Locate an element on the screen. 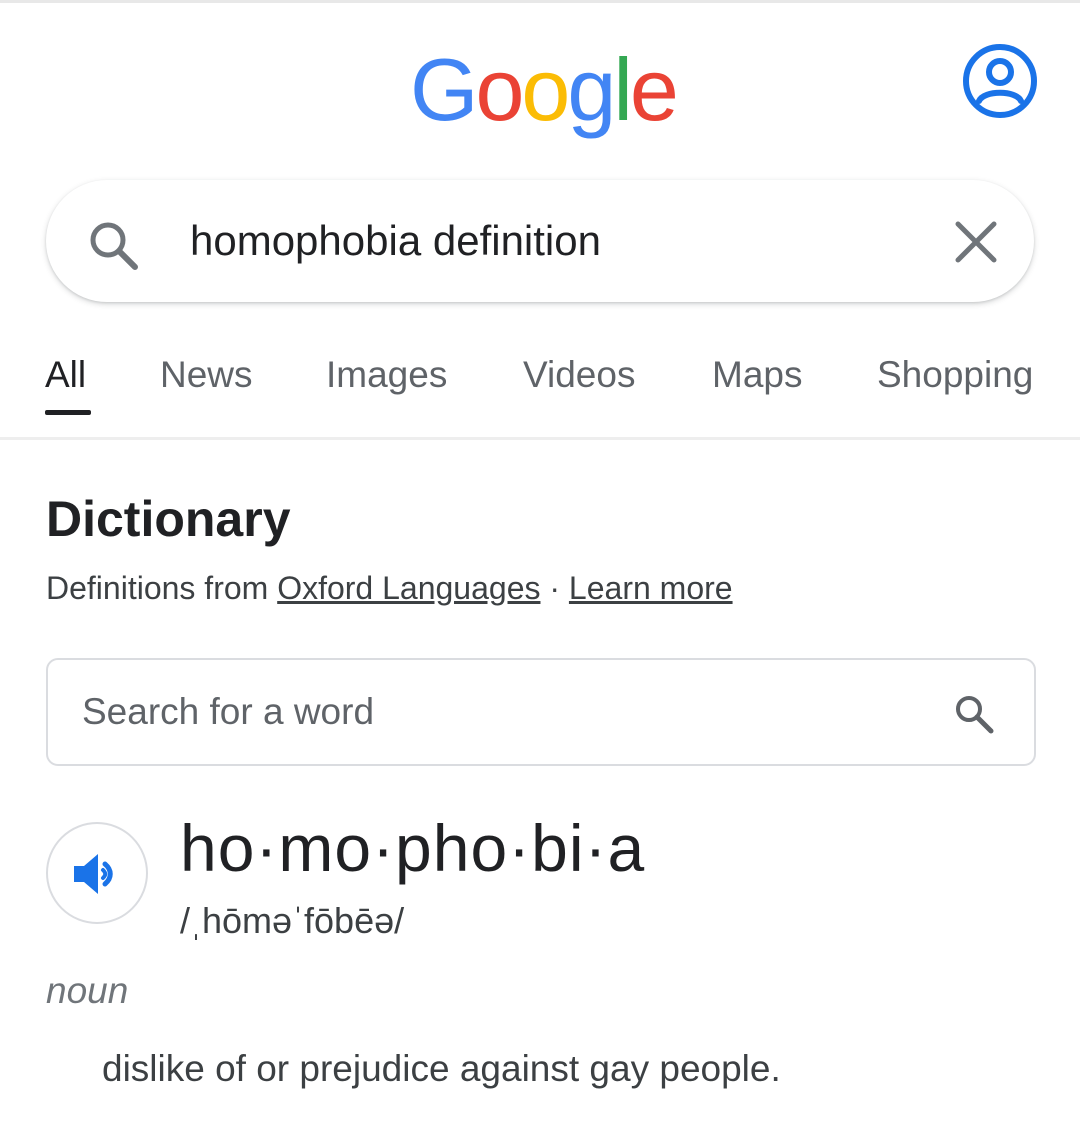  oxford-languages-link: Oxford Languages is located at coordinates (408, 588).